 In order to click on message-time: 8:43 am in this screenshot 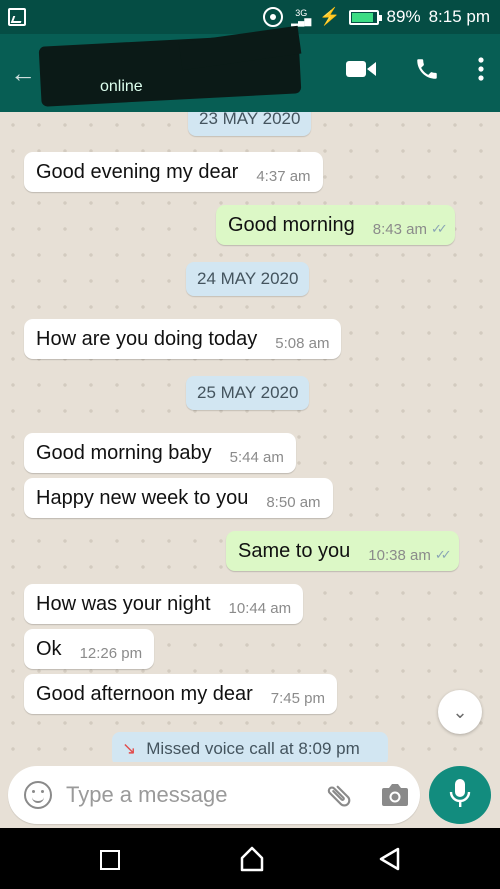, I will do `click(399, 229)`.